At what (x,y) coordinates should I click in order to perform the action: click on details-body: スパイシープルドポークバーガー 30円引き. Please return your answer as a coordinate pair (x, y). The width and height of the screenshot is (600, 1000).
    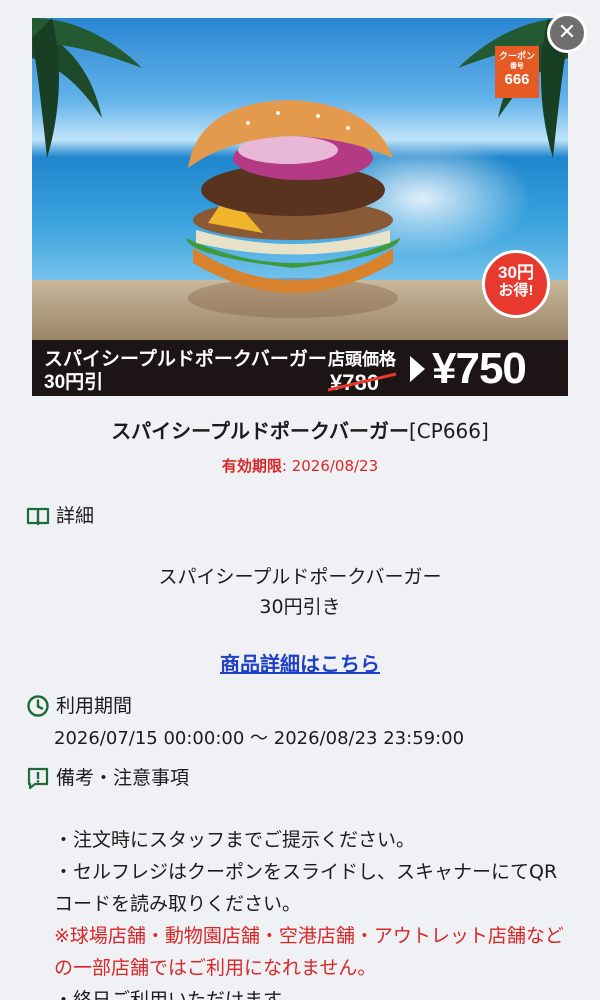
    Looking at the image, I should click on (300, 592).